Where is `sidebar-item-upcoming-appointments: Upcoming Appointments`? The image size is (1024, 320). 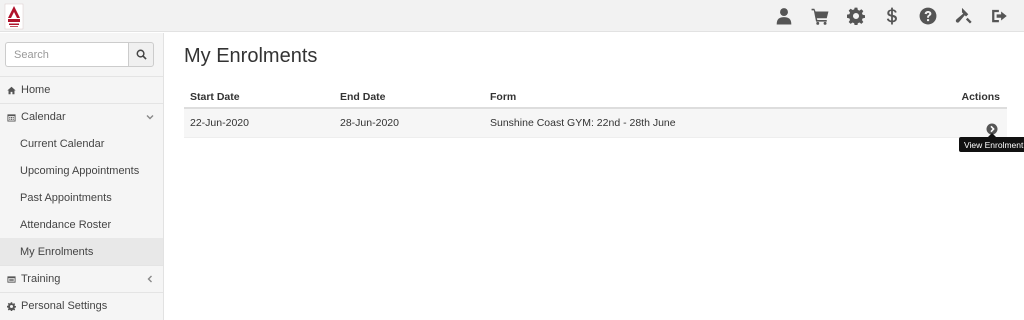
sidebar-item-upcoming-appointments: Upcoming Appointments is located at coordinates (81, 170).